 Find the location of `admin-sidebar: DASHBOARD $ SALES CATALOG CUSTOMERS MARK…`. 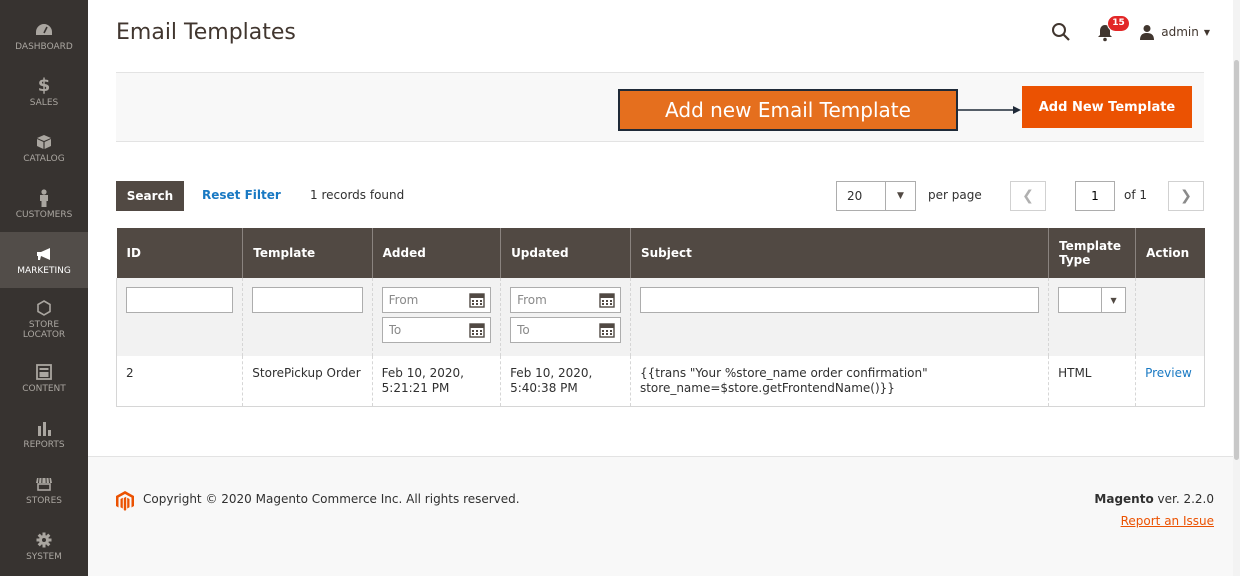

admin-sidebar: DASHBOARD $ SALES CATALOG CUSTOMERS MARK… is located at coordinates (44, 288).